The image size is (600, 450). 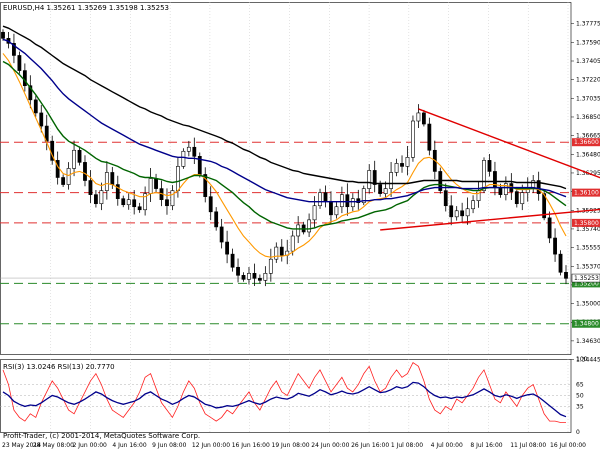 What do you see at coordinates (407, 445) in the screenshot?
I see `time-tick-label: 1 Jul 08:00` at bounding box center [407, 445].